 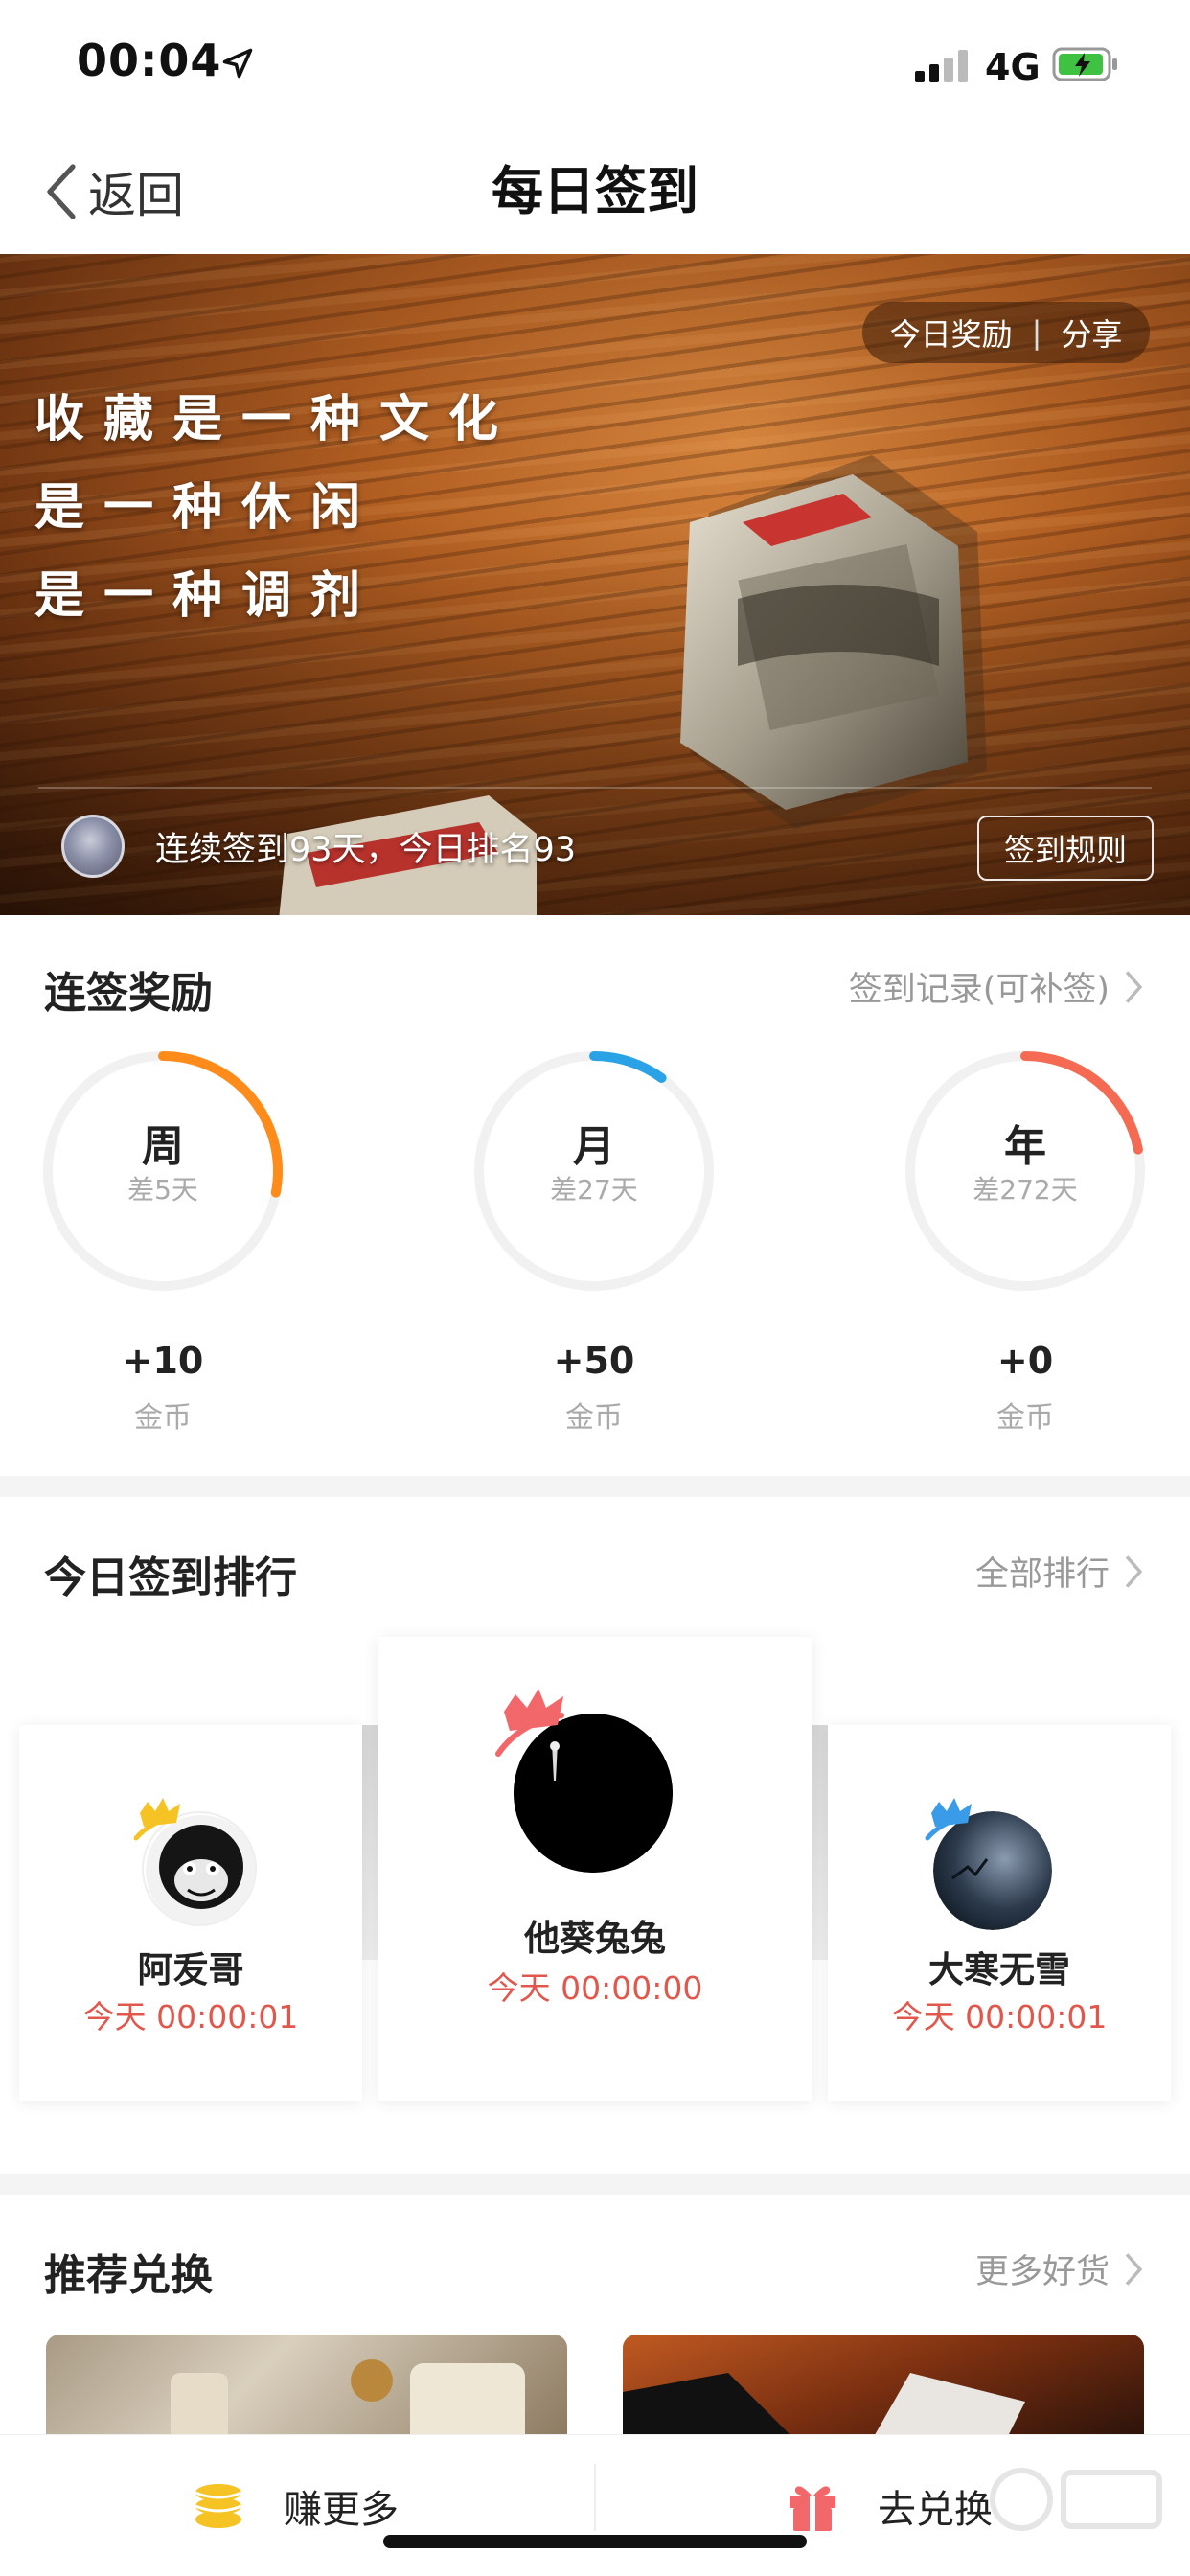 What do you see at coordinates (594, 1146) in the screenshot?
I see `ring-label: 月` at bounding box center [594, 1146].